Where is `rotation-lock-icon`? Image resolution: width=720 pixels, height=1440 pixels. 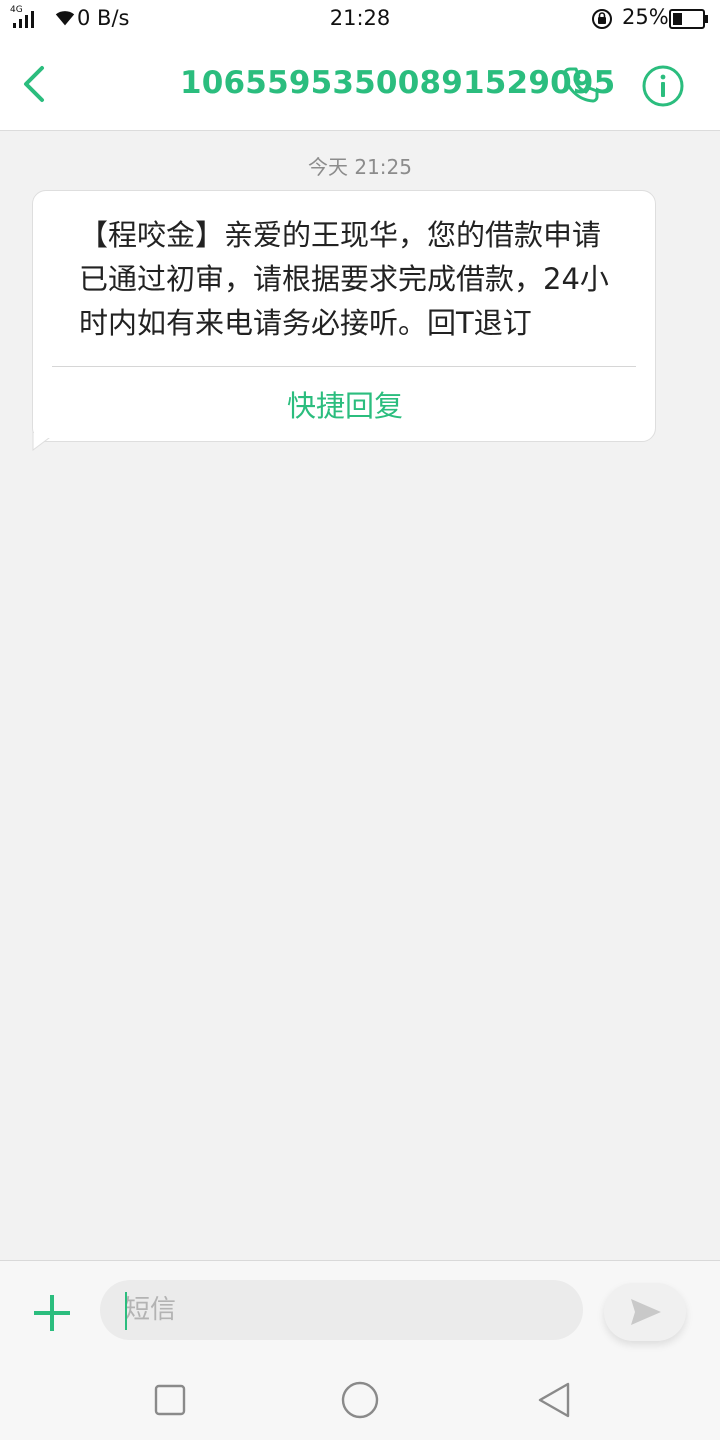 rotation-lock-icon is located at coordinates (602, 19).